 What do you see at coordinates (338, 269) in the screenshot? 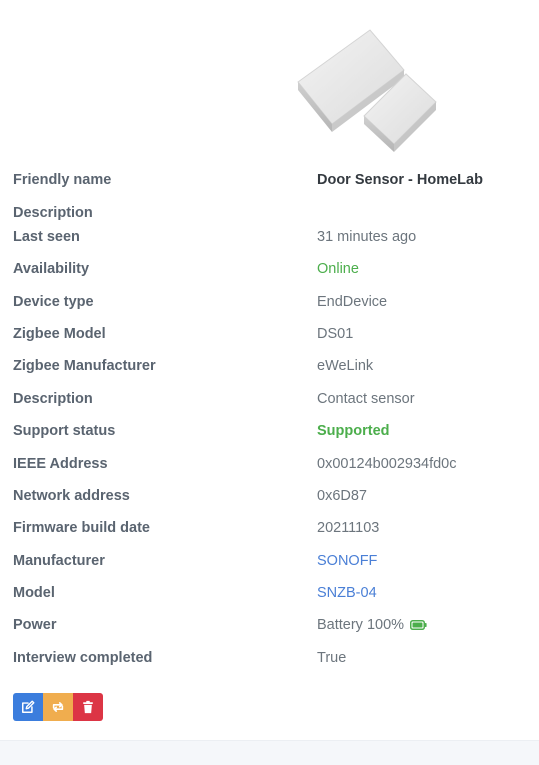
I see `availability-value: Online` at bounding box center [338, 269].